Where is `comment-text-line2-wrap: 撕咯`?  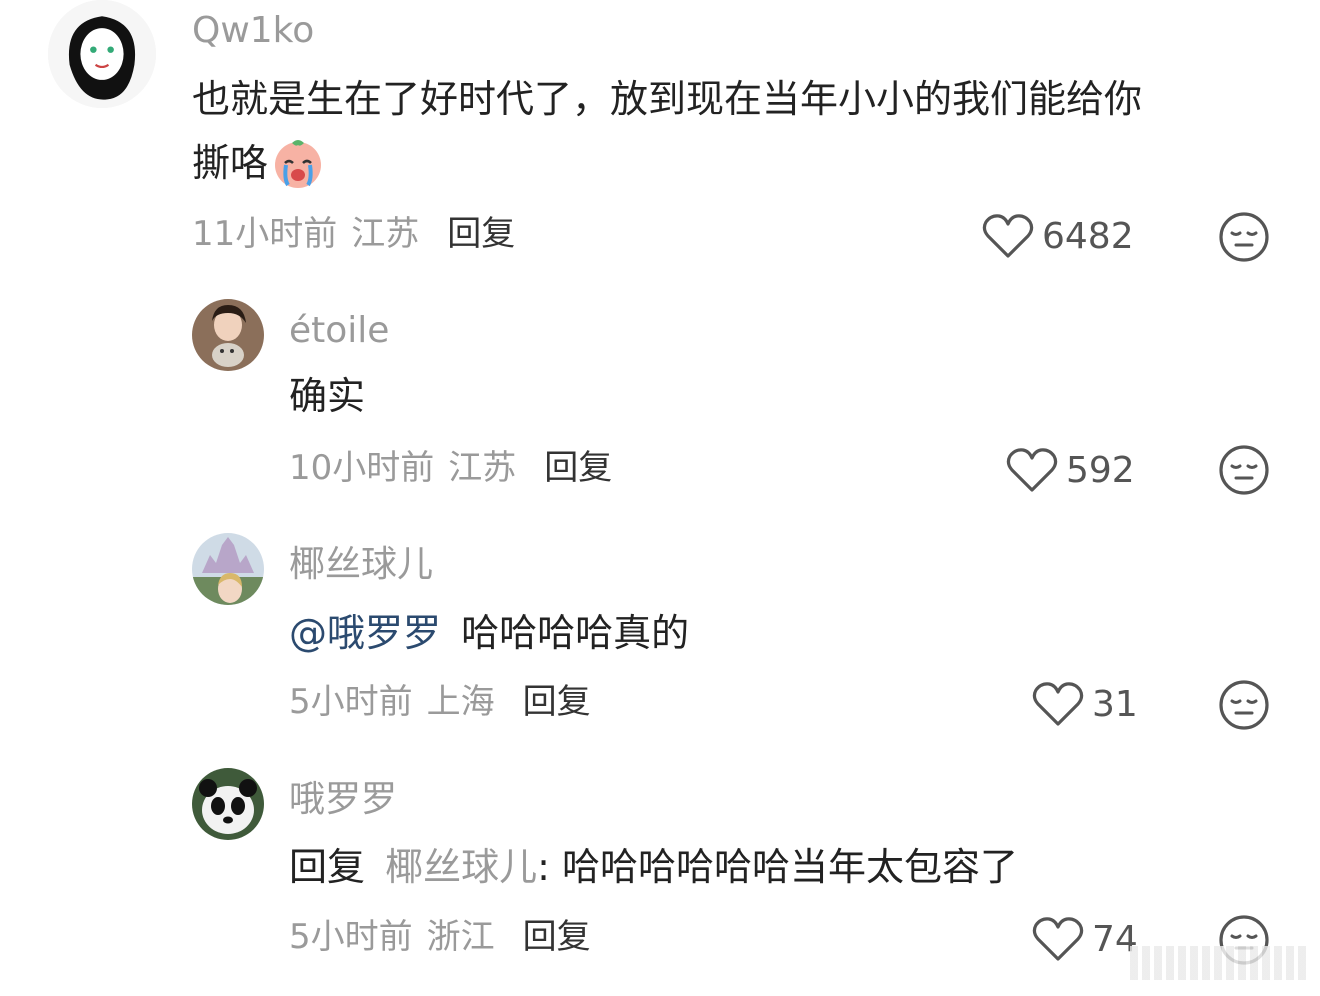
comment-text-line2-wrap: 撕咯 is located at coordinates (259, 163).